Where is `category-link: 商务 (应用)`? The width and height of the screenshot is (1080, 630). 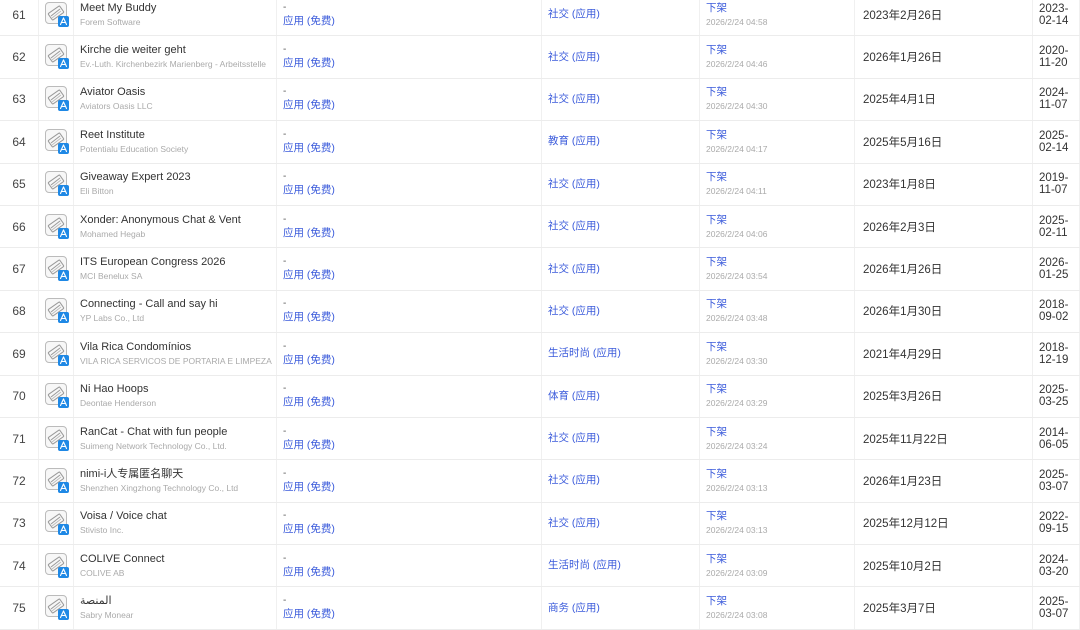 category-link: 商务 (应用) is located at coordinates (623, 608).